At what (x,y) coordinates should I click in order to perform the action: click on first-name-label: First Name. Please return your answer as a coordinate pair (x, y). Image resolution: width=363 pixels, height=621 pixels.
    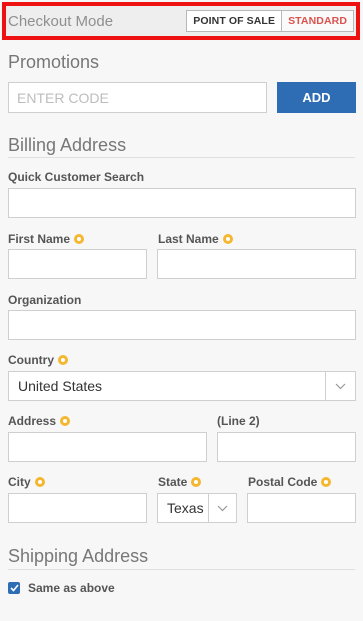
    Looking at the image, I should click on (46, 239).